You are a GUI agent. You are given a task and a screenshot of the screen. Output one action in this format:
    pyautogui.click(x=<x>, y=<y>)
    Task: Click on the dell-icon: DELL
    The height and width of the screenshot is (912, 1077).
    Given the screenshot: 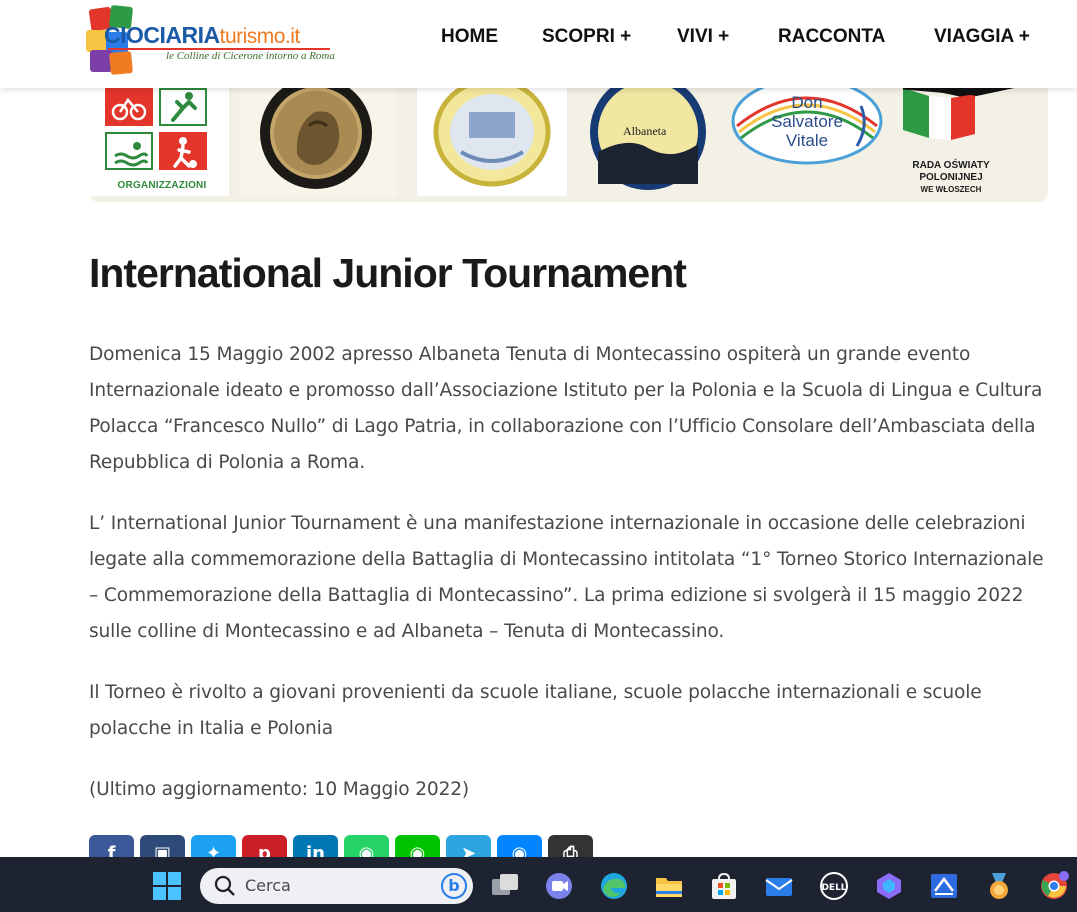 What is the action you would take?
    pyautogui.click(x=834, y=886)
    